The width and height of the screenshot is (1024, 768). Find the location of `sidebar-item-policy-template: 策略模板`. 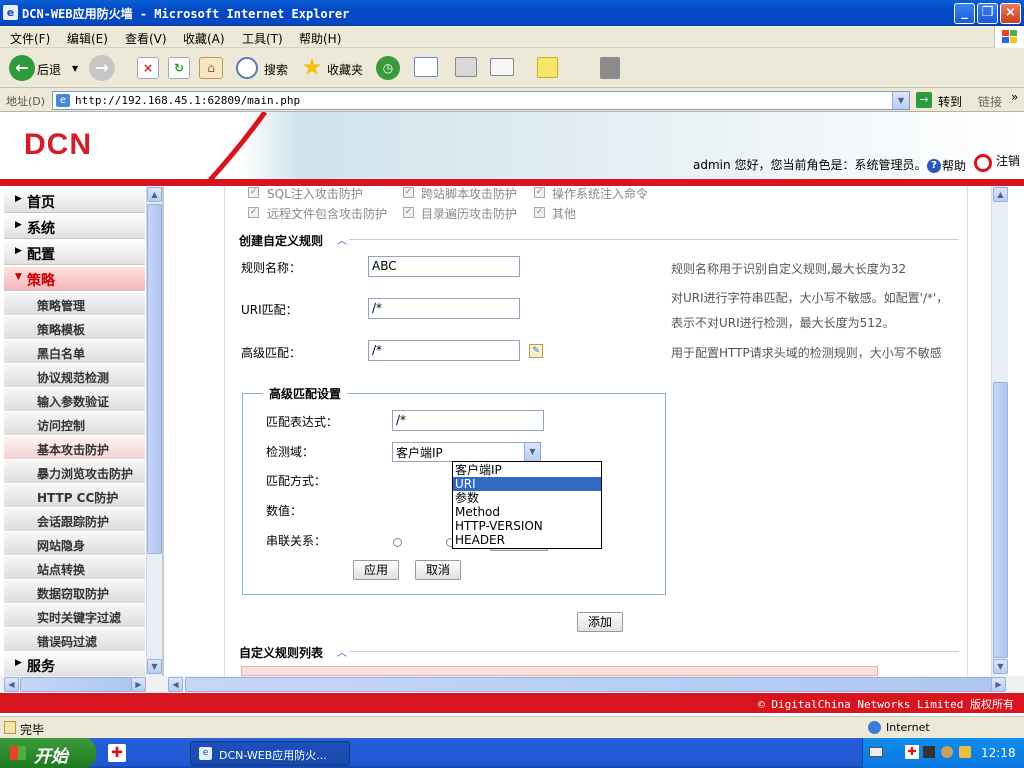

sidebar-item-policy-template: 策略模板 is located at coordinates (74, 328).